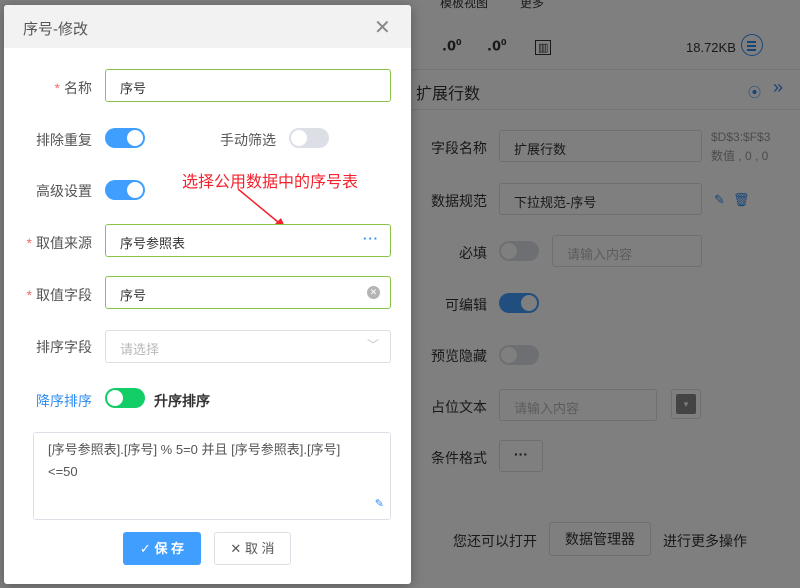 This screenshot has height=588, width=800. Describe the element at coordinates (371, 238) in the screenshot. I see `more-icon: ···` at that location.